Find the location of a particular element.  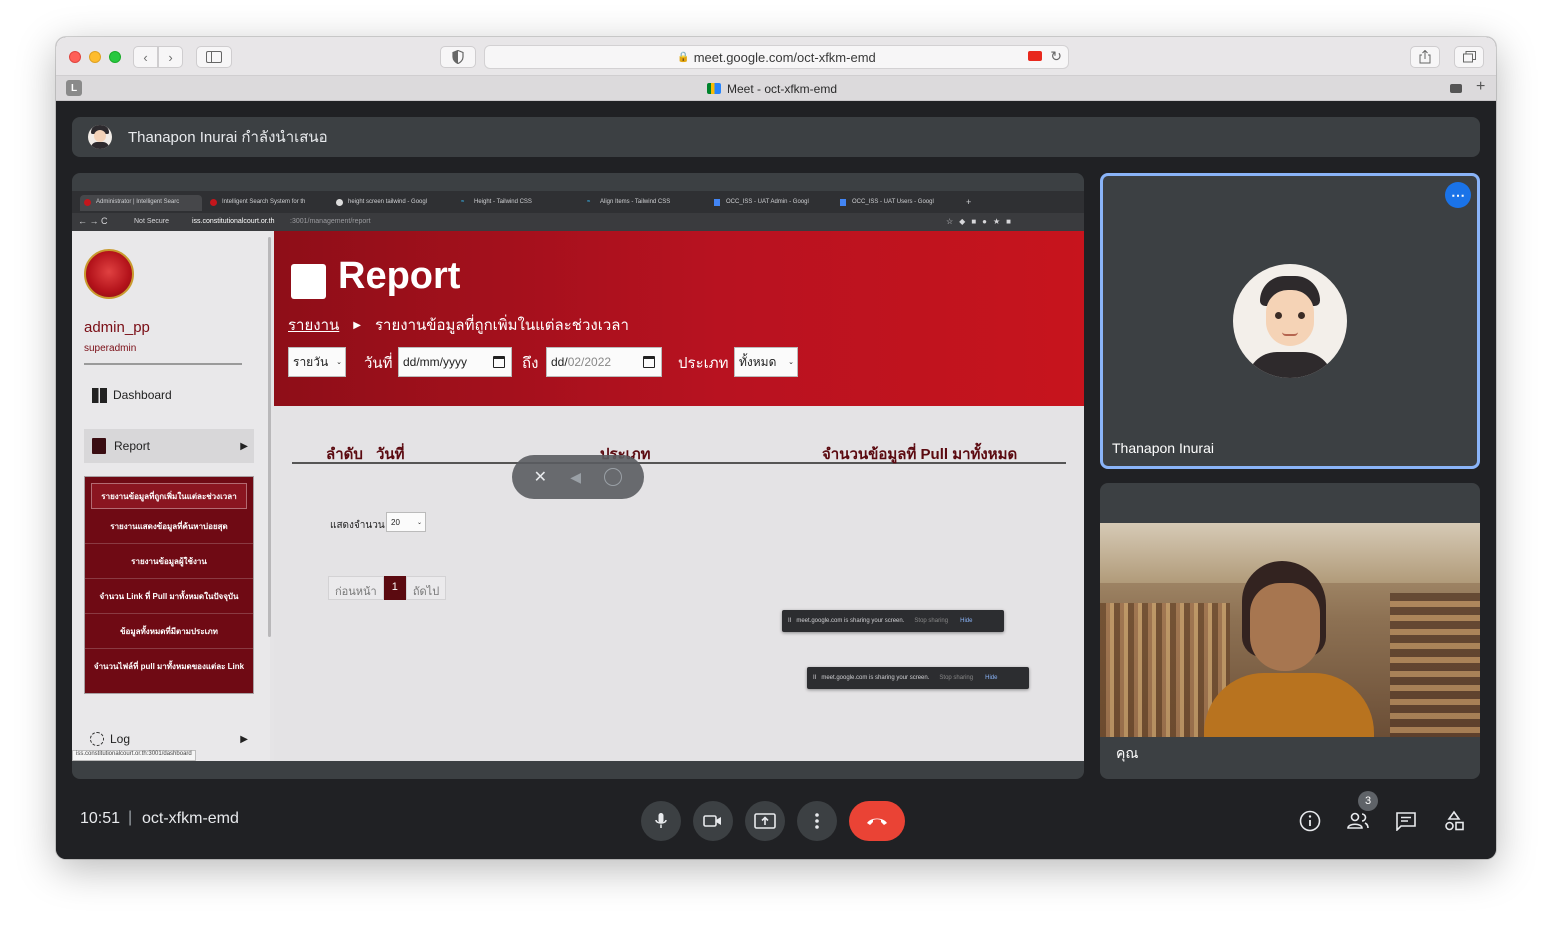

tab-meet: Meet - oct-xfkm-emd is located at coordinates (772, 88).